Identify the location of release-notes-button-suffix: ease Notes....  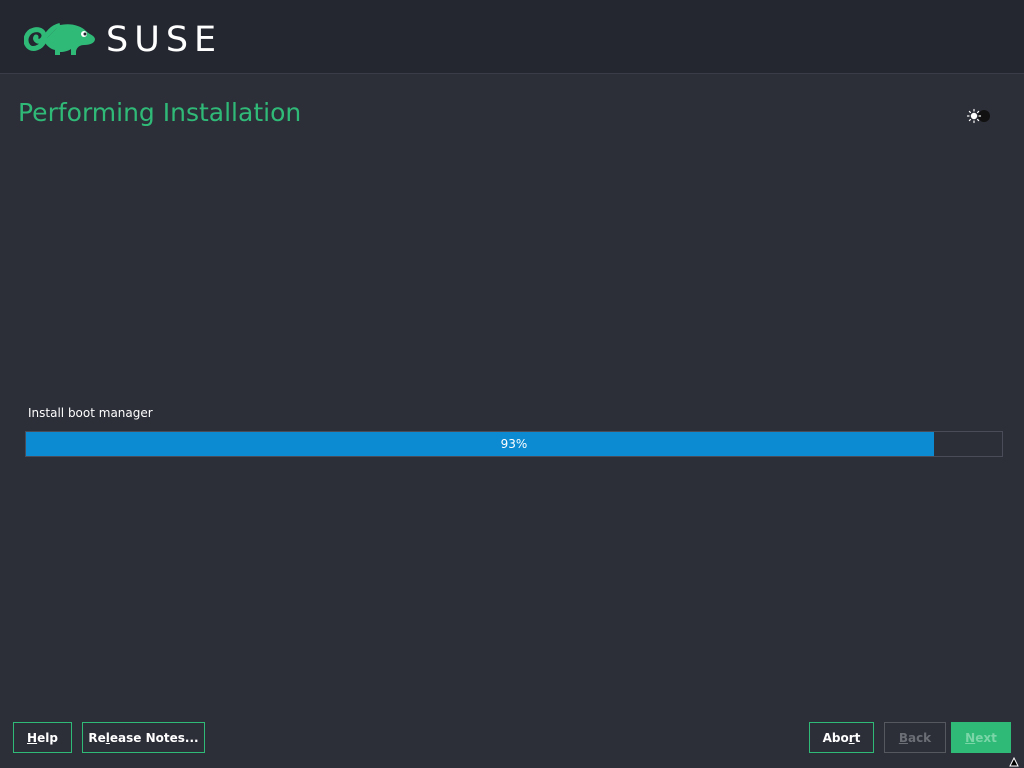
(154, 737).